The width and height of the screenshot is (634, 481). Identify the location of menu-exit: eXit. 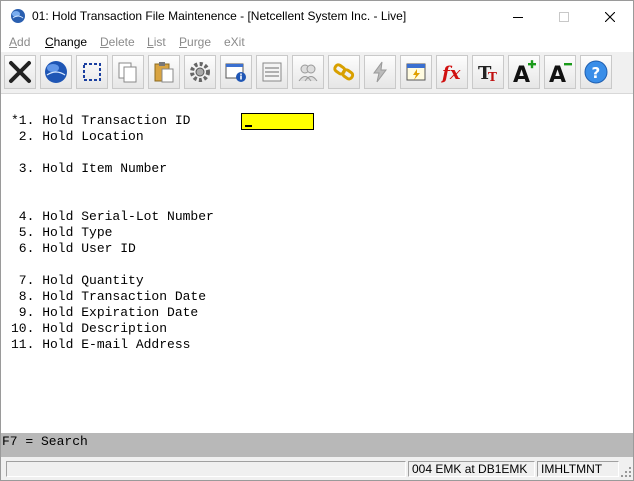
(234, 42).